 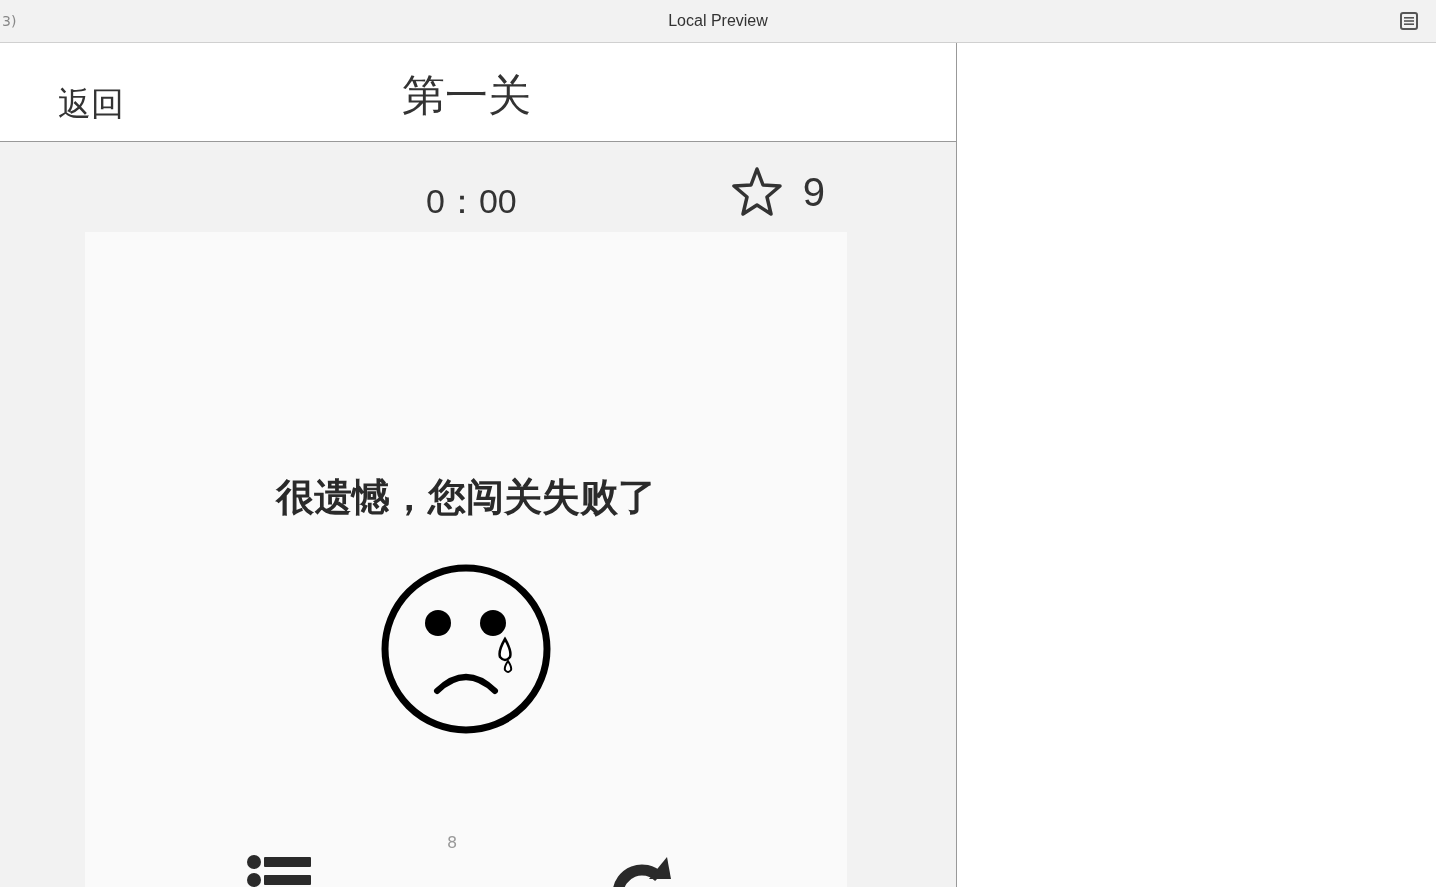 I want to click on timer: 0：00, so click(x=471, y=201).